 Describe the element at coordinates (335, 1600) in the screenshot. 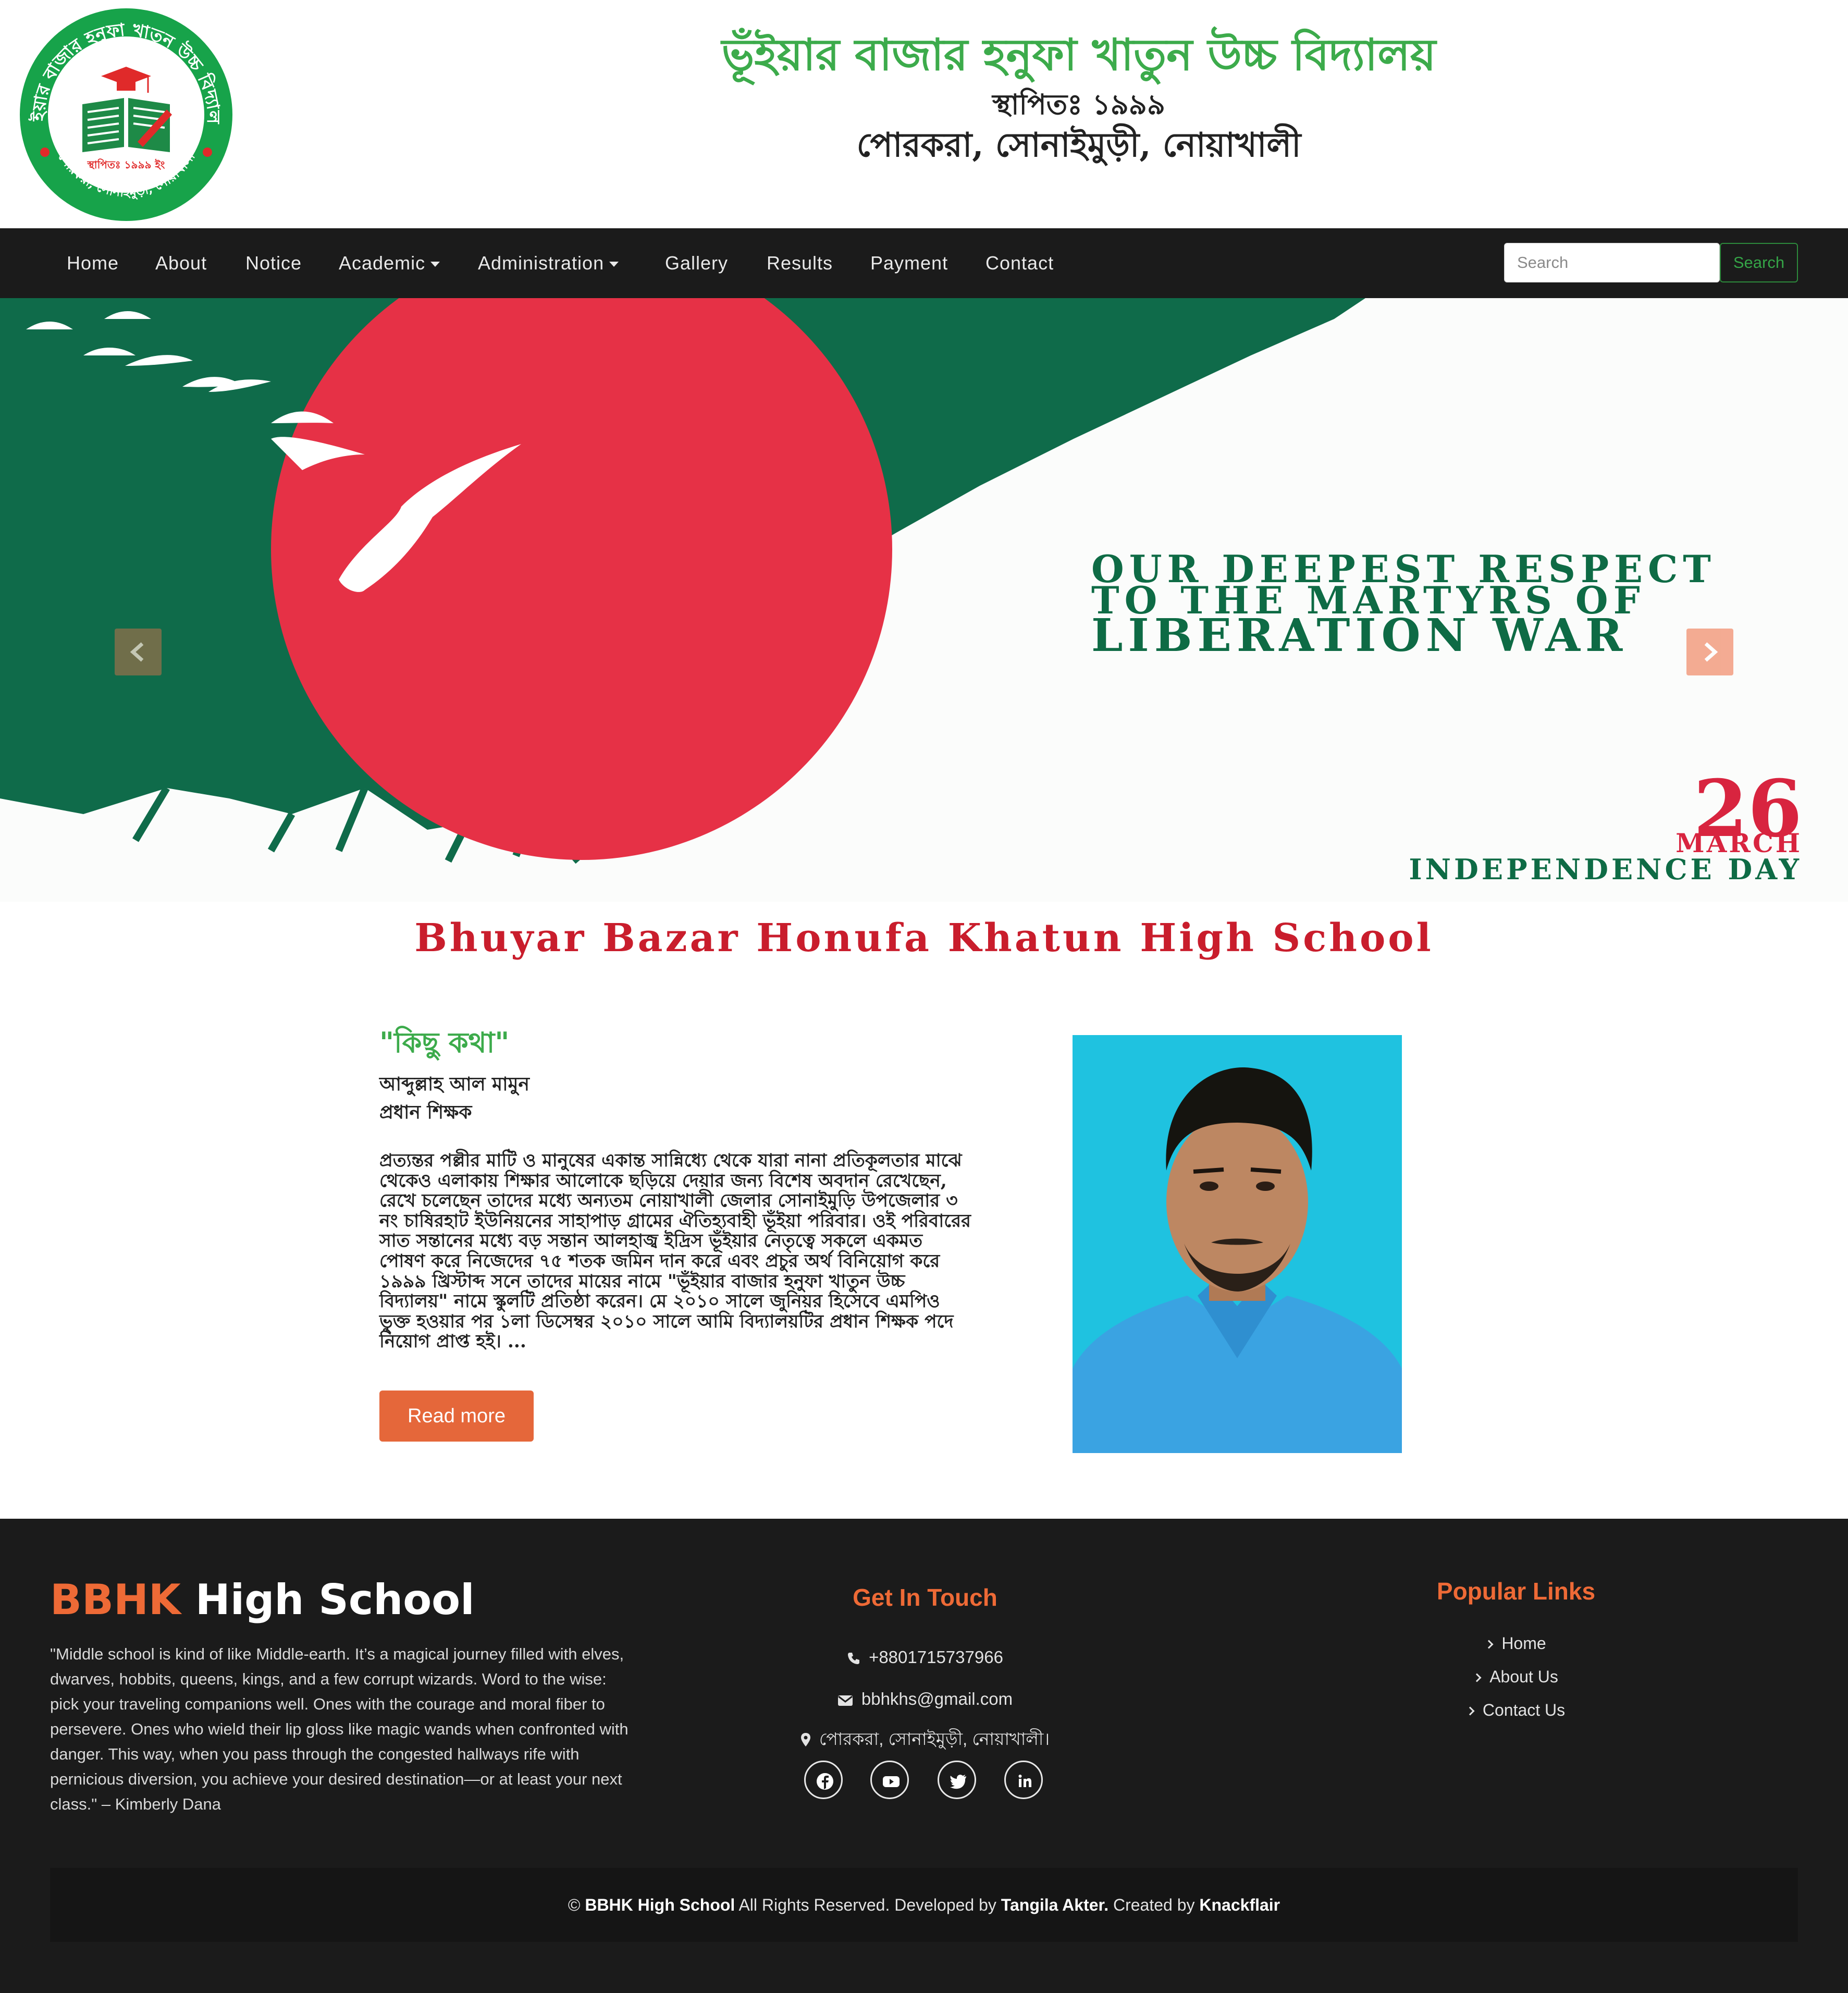

I see `footer-brand-rest: High School` at that location.